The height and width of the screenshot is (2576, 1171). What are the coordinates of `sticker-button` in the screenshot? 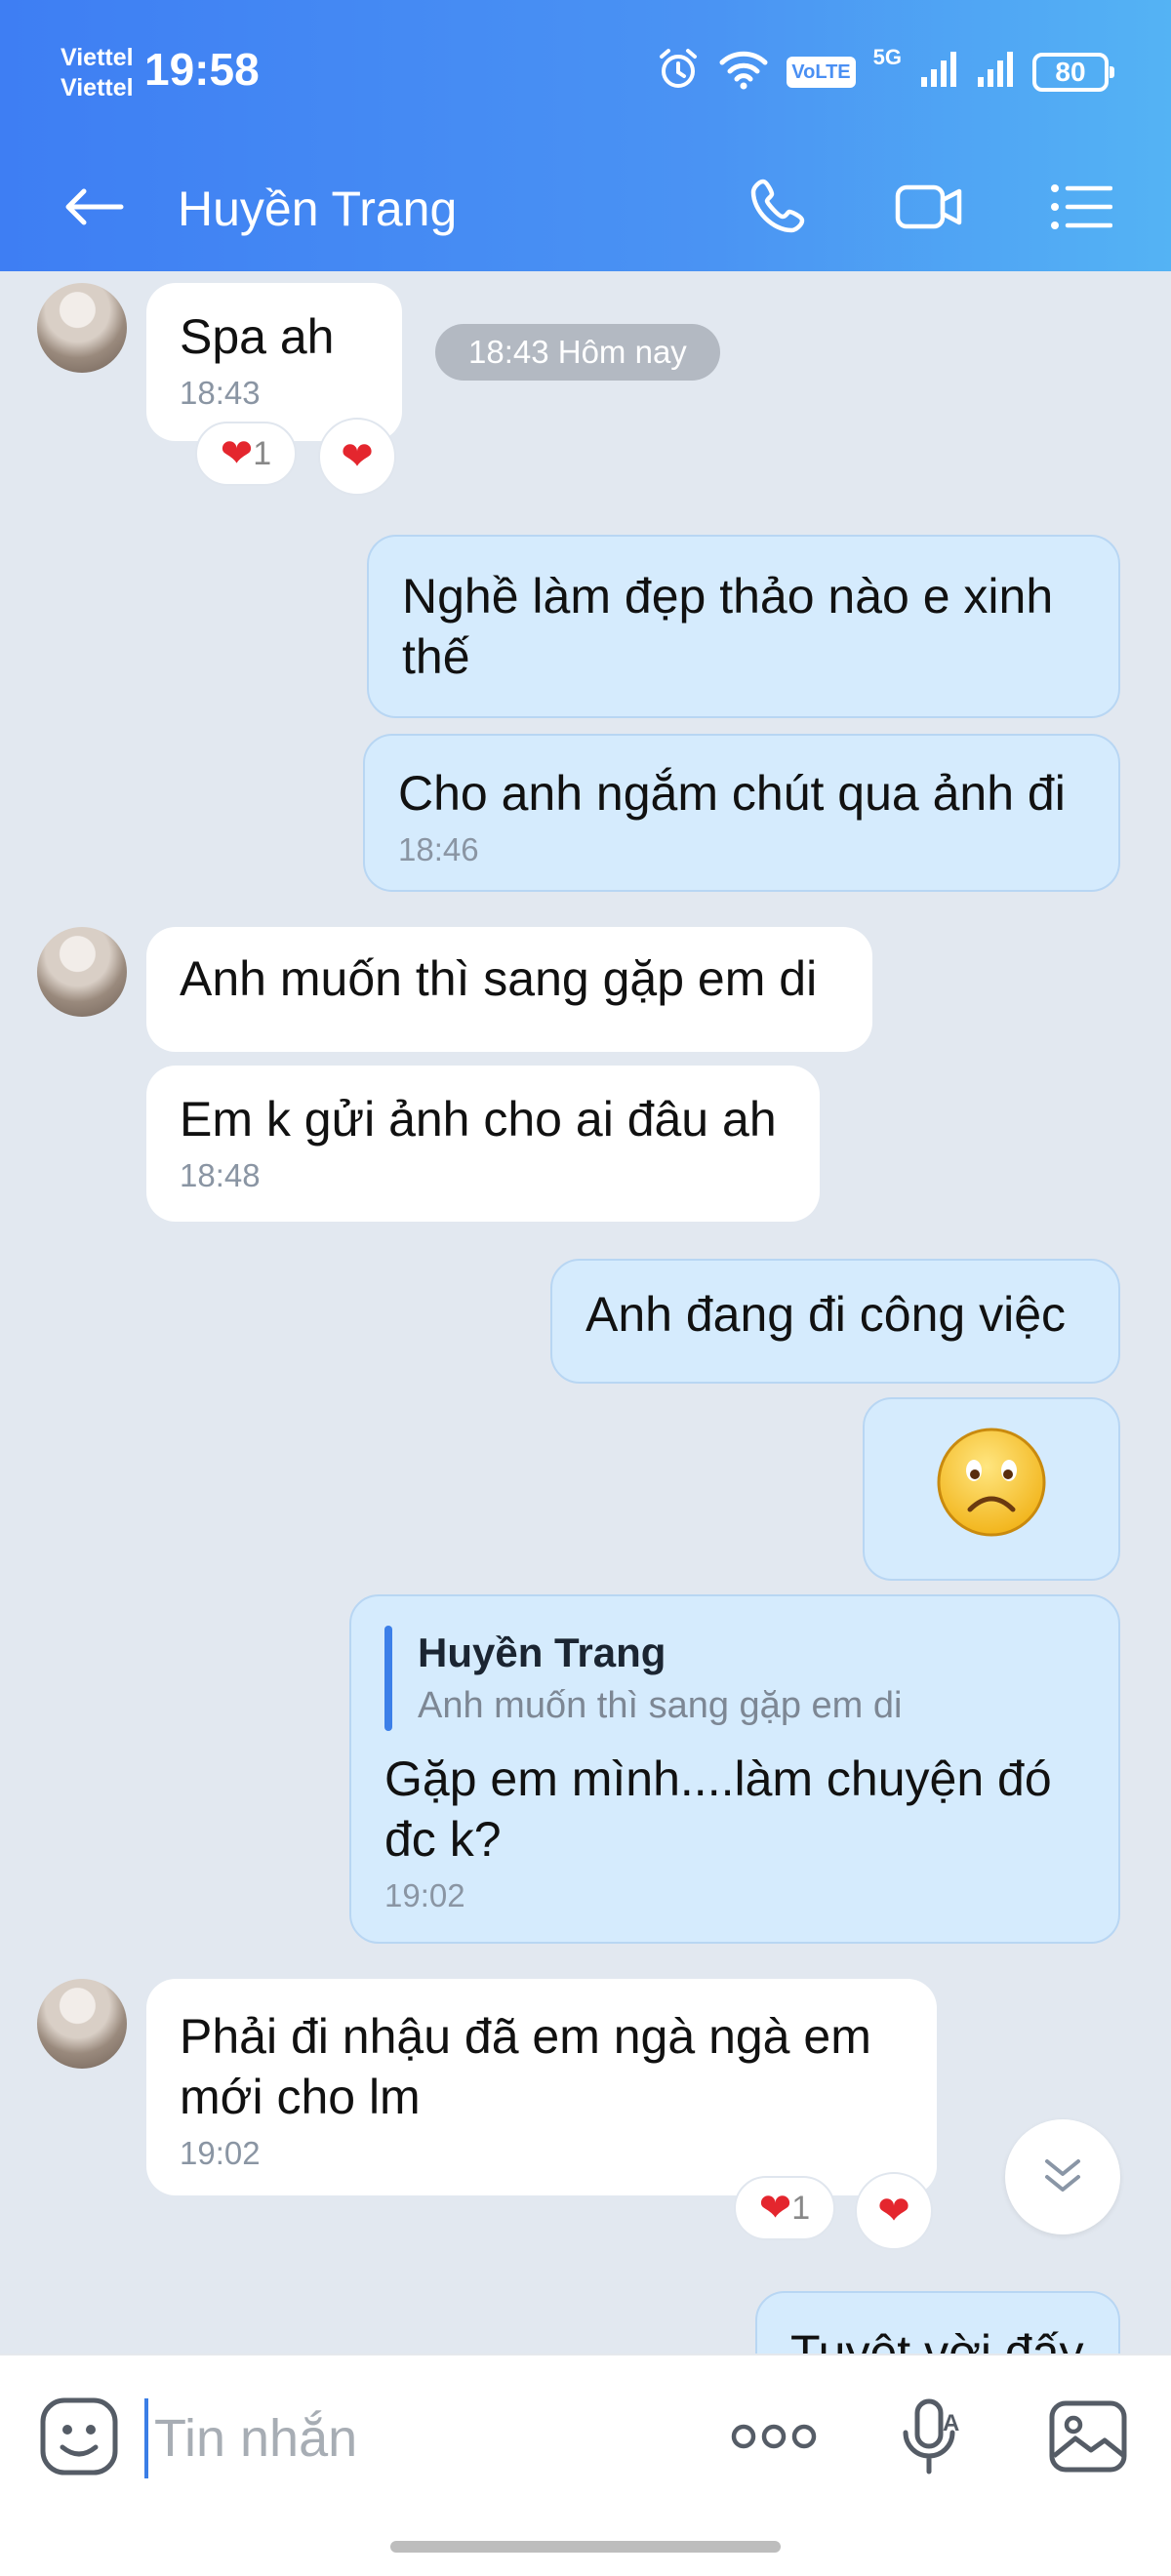 It's located at (79, 2438).